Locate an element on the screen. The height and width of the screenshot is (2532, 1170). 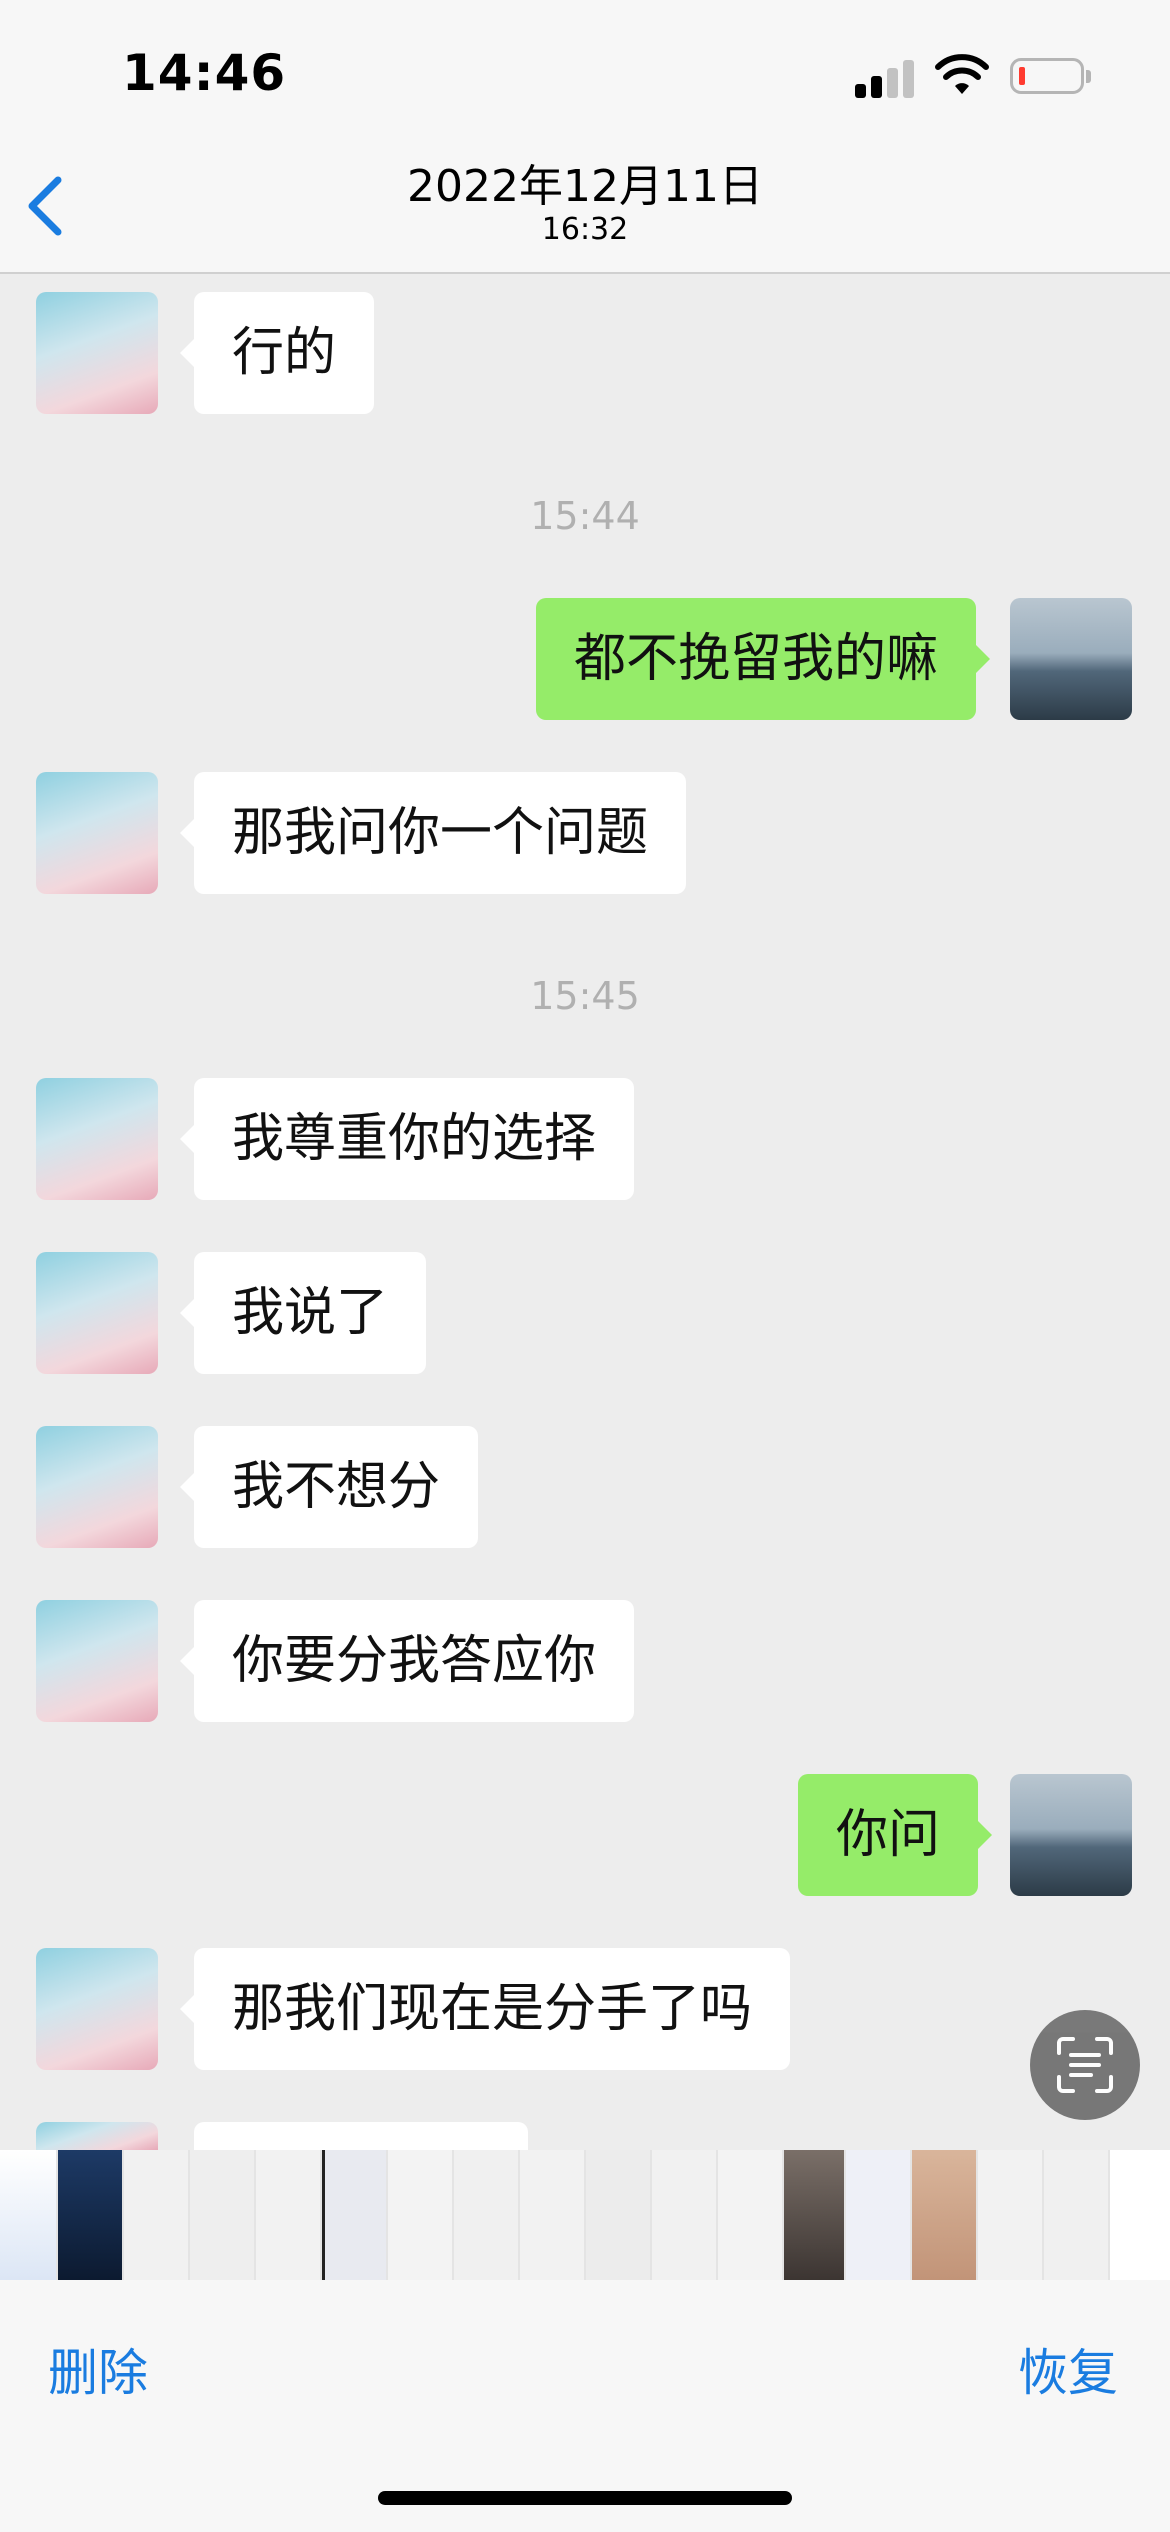
battery-low-icon is located at coordinates (1050, 76).